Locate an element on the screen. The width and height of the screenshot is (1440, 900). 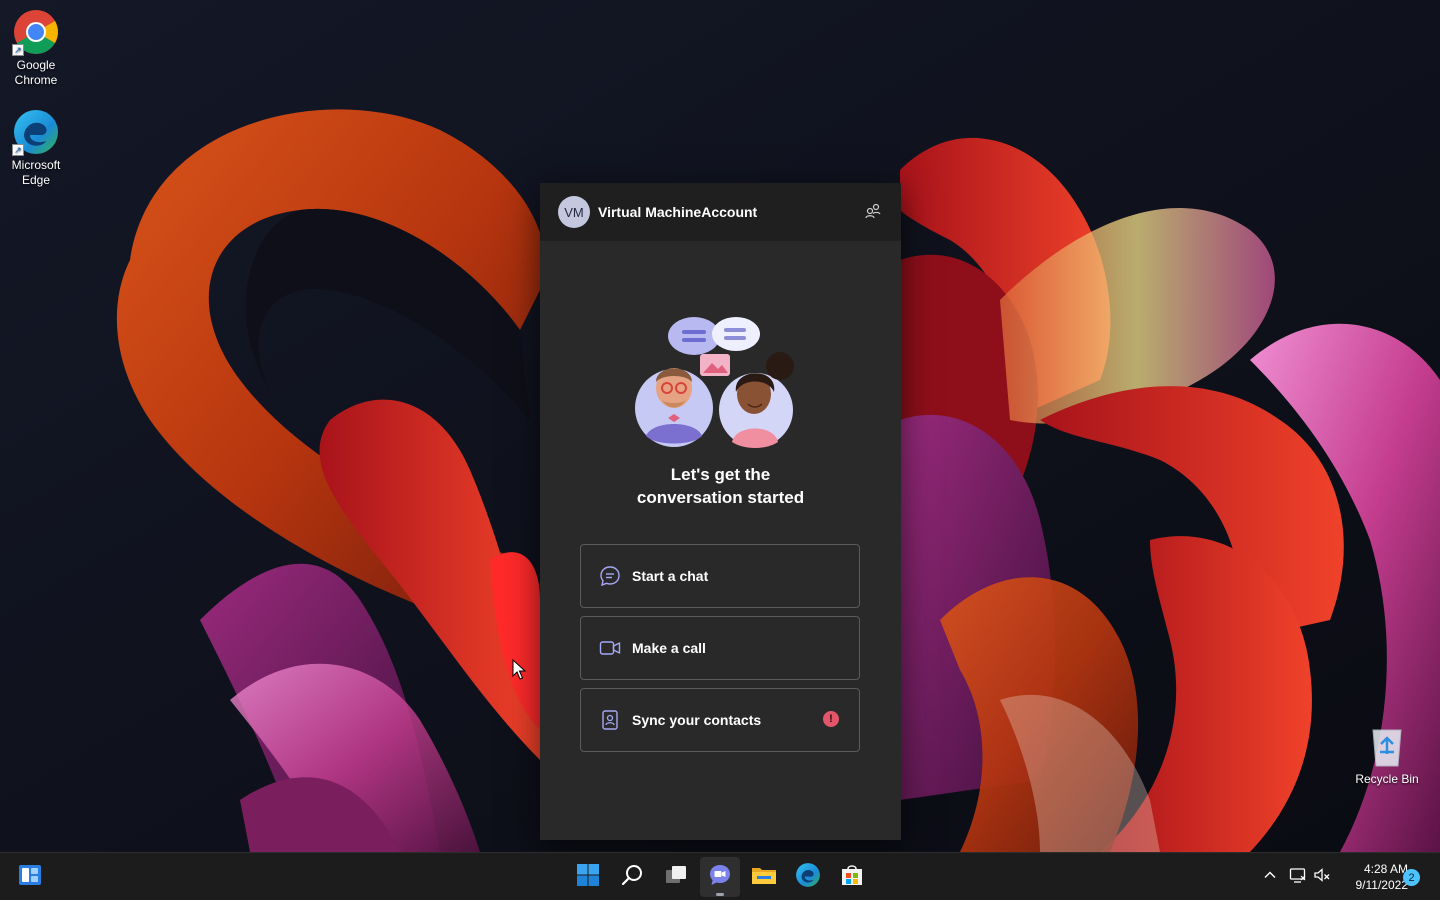
store-icon is located at coordinates (852, 877).